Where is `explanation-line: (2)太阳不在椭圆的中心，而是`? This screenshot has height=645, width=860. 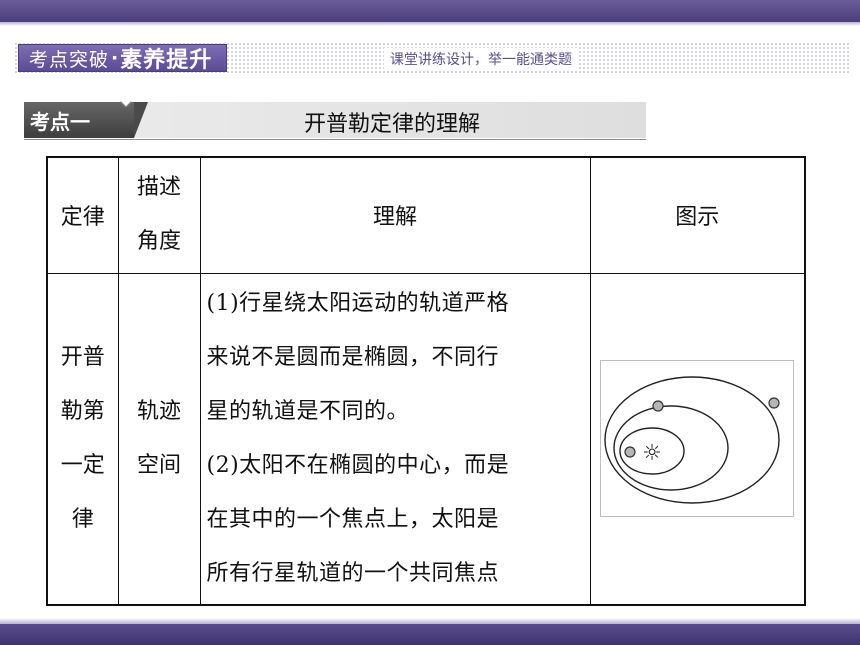 explanation-line: (2)太阳不在椭圆的中心，而是 is located at coordinates (358, 465).